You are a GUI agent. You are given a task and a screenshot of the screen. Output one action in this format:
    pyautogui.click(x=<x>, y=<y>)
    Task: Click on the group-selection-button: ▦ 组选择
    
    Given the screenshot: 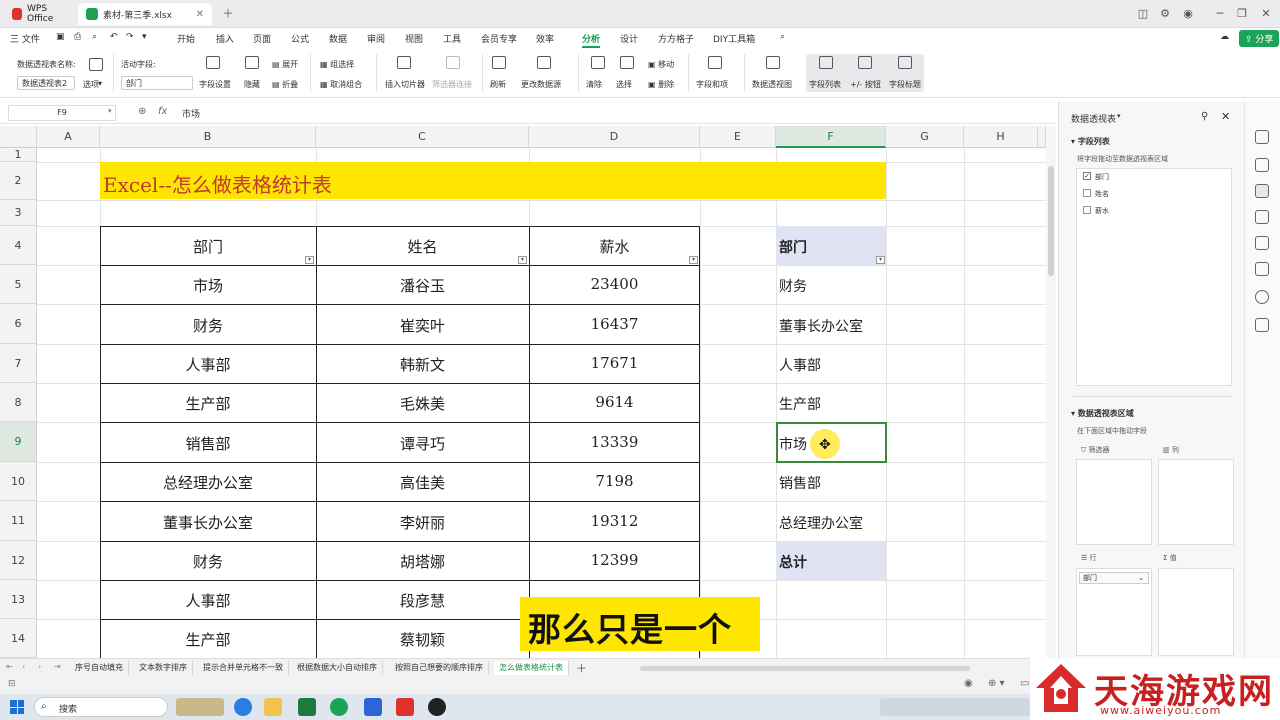 What is the action you would take?
    pyautogui.click(x=337, y=64)
    